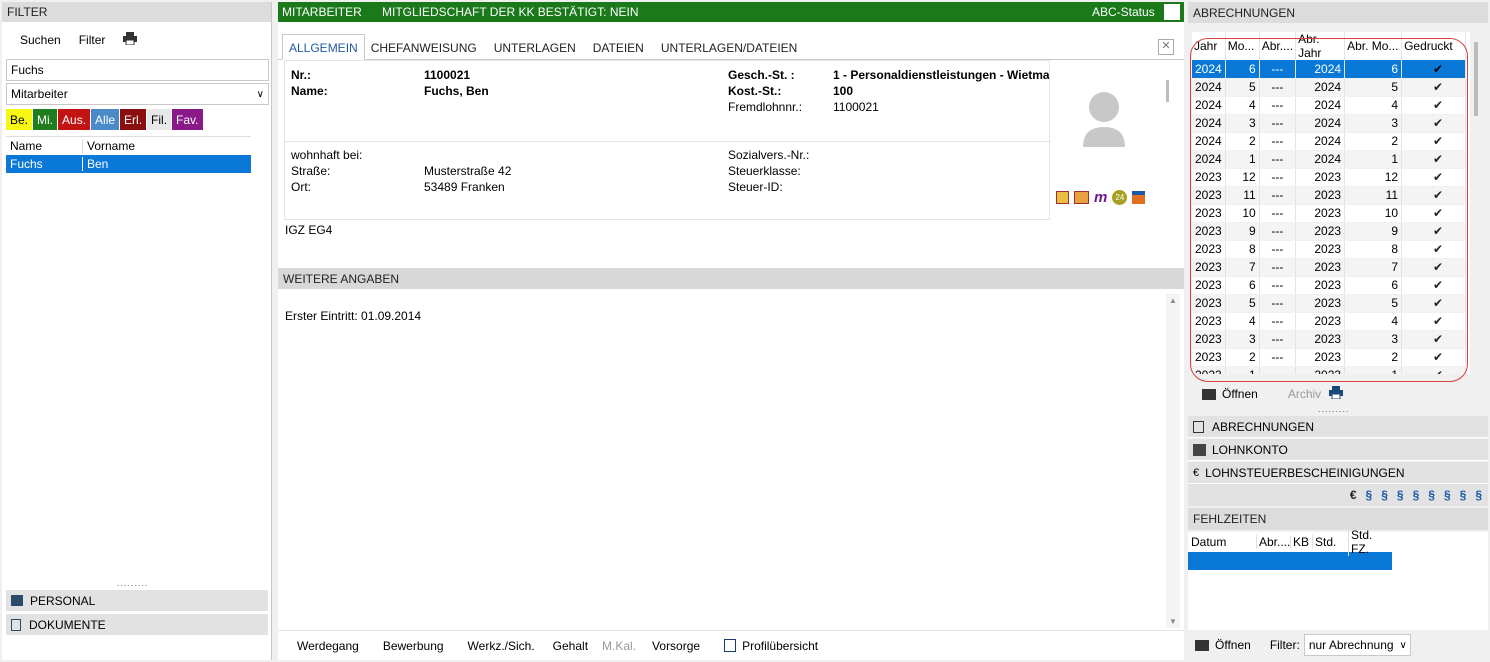  Describe the element at coordinates (328, 646) in the screenshot. I see `tab-werdegang: Werdegang` at that location.